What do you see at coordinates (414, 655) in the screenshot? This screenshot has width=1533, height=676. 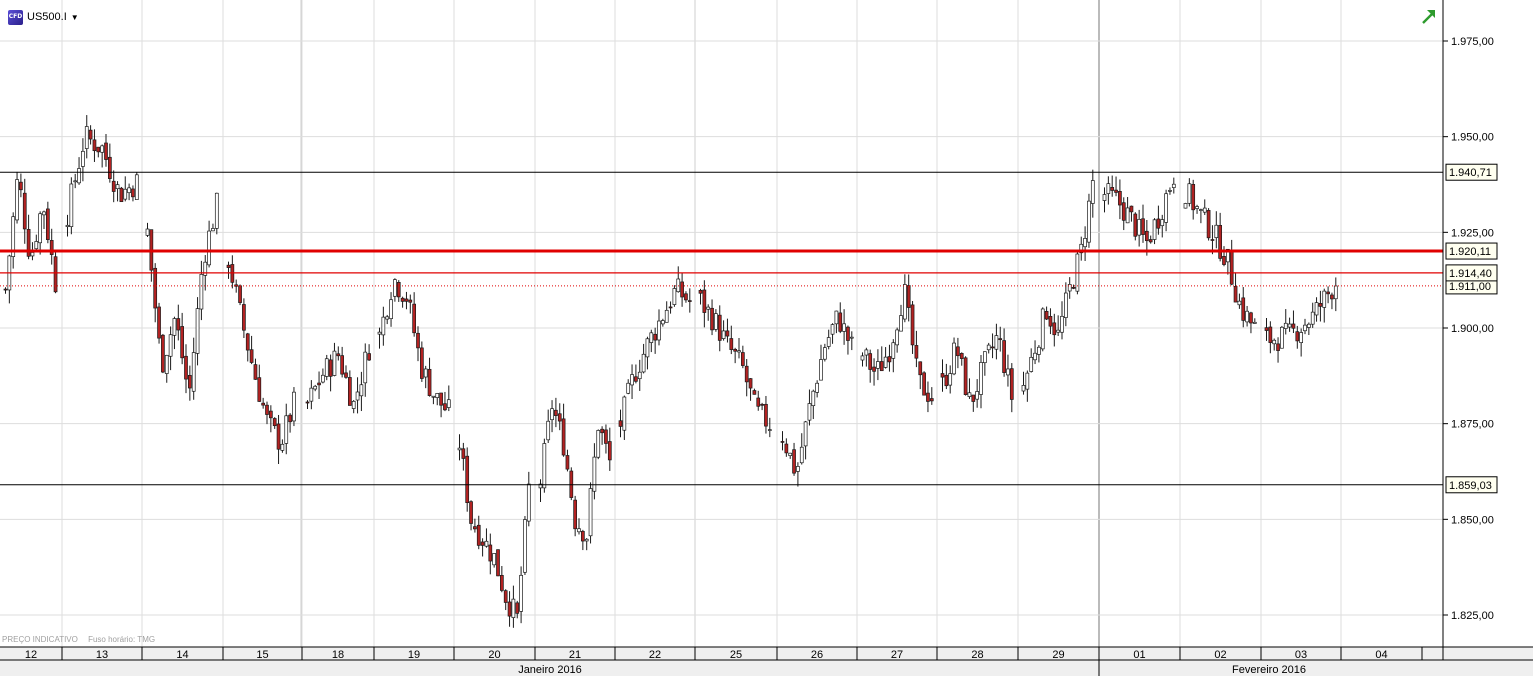 I see `x-tick-label: 19` at bounding box center [414, 655].